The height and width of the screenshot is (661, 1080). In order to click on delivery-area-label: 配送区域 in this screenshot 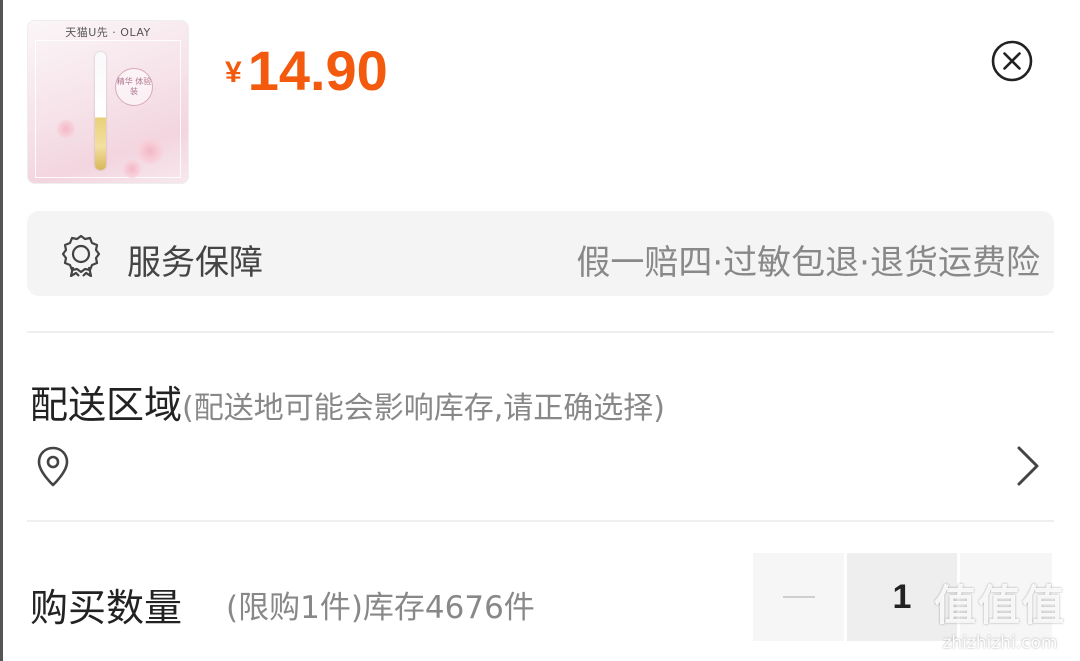, I will do `click(106, 405)`.